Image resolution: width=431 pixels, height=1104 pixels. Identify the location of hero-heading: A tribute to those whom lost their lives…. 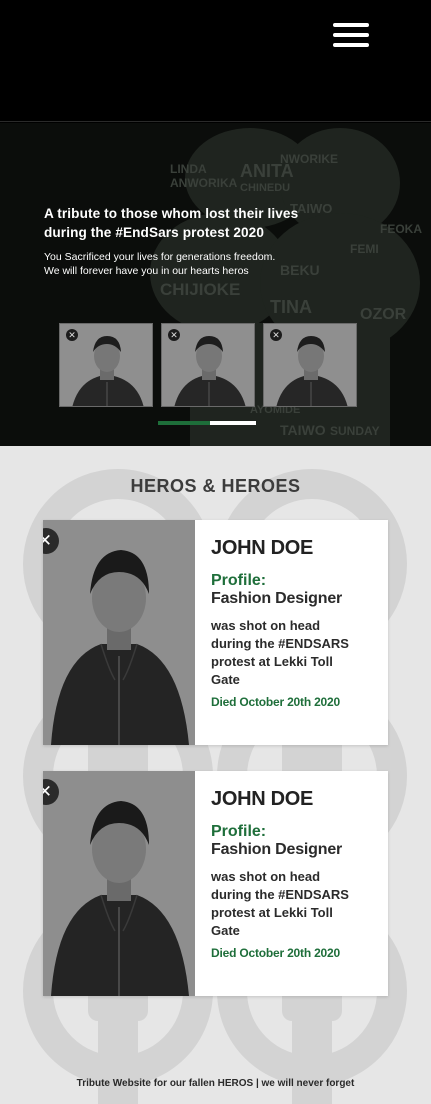
(171, 223).